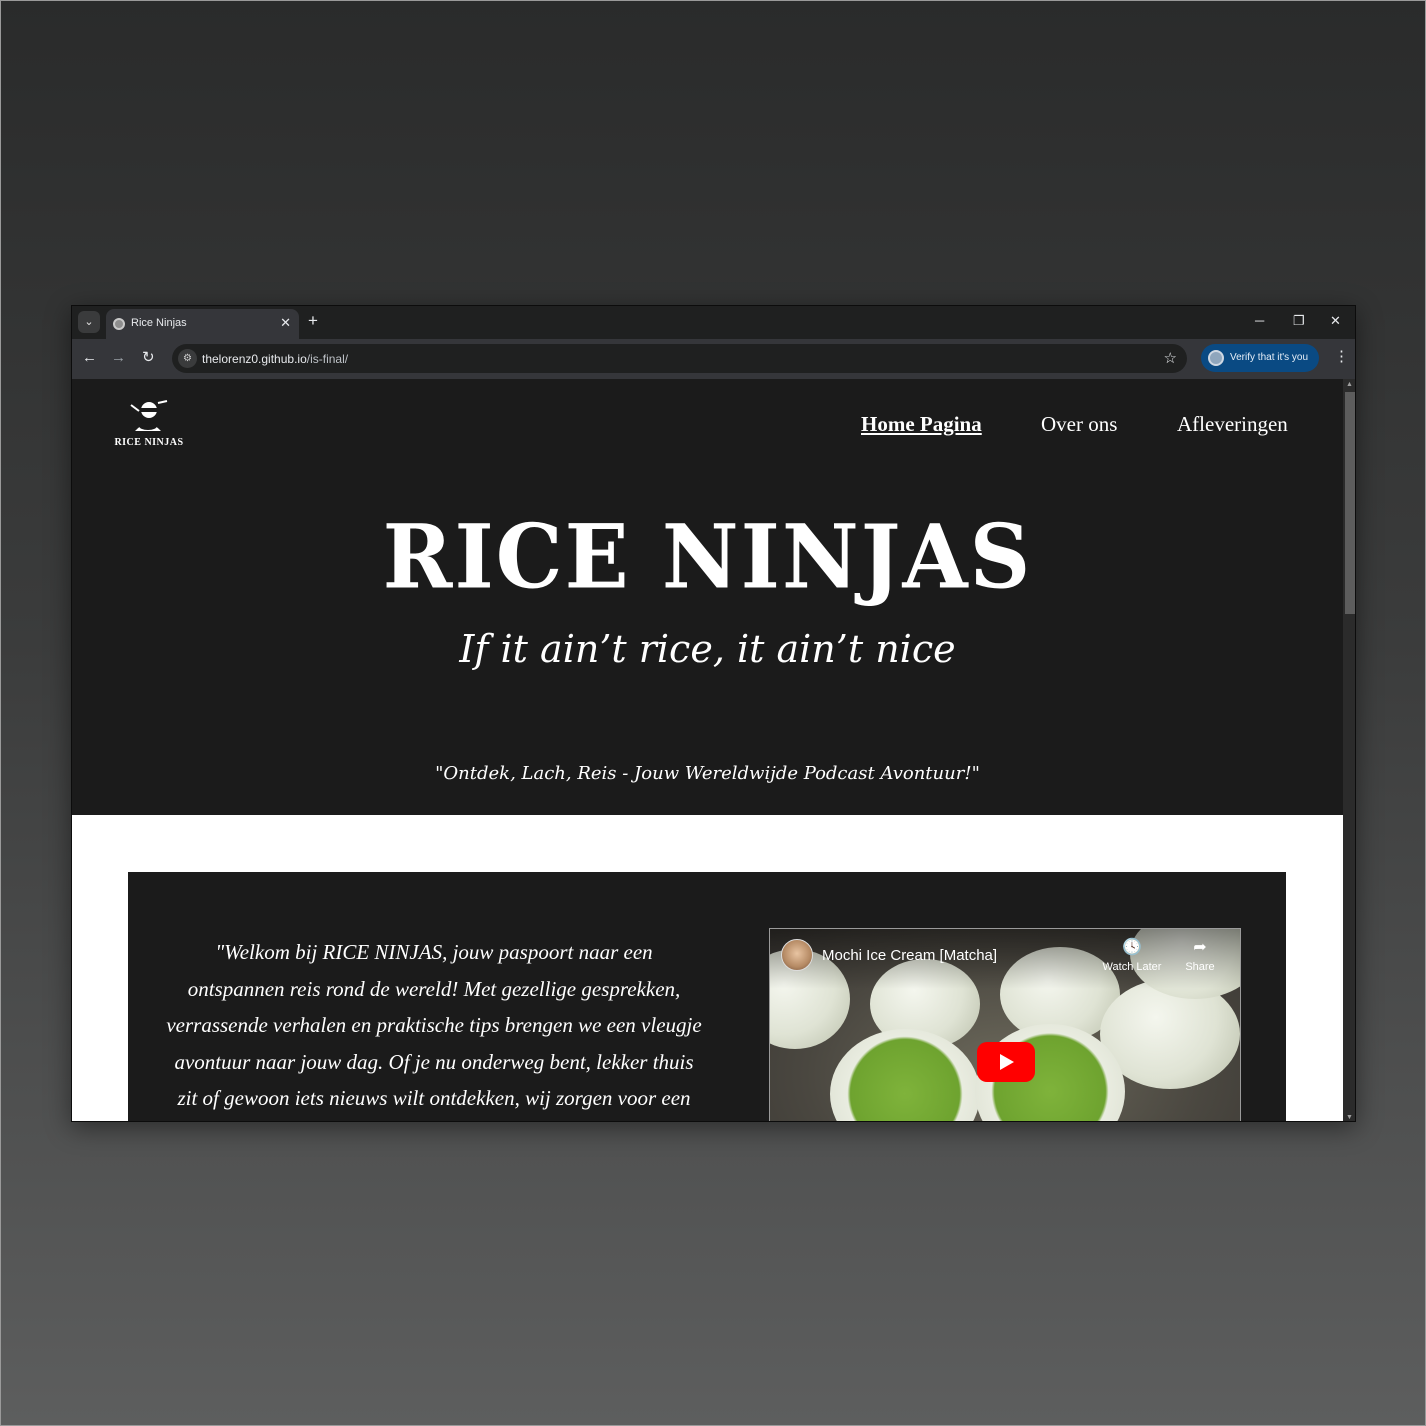 Image resolution: width=1426 pixels, height=1426 pixels. I want to click on scrollbar-thumb, so click(1350, 503).